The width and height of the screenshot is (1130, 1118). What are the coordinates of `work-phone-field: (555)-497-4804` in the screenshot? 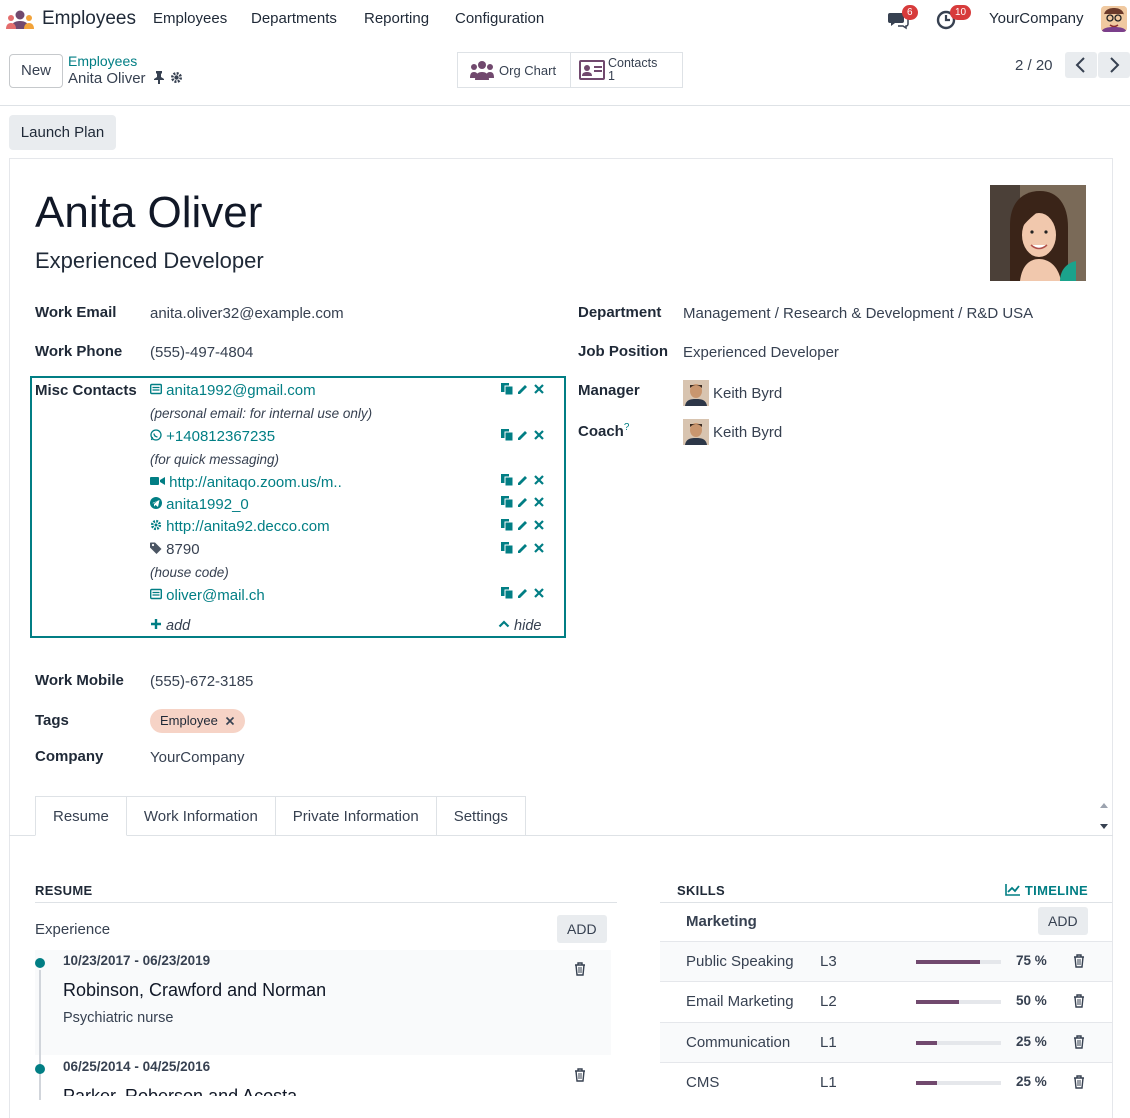 It's located at (201, 352).